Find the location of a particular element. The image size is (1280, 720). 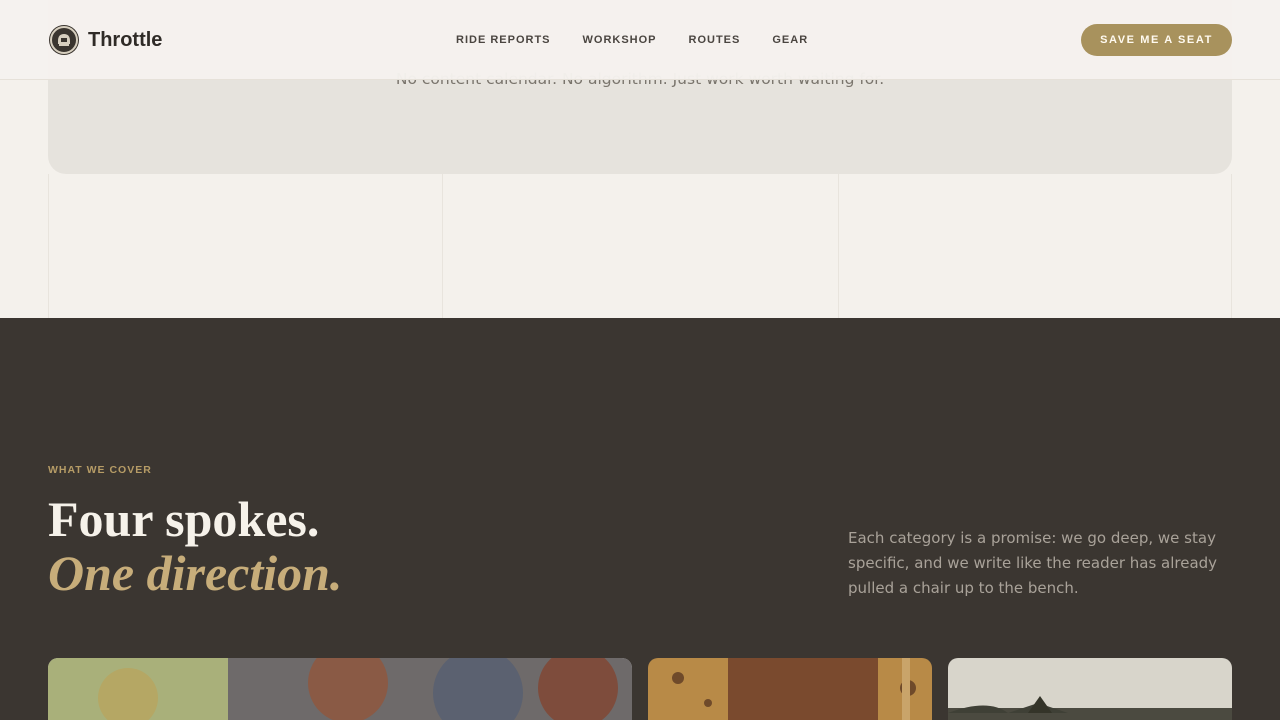

main-nav: RIDE REPORTS WORKSHOP ROUTES GEAR is located at coordinates (632, 40).